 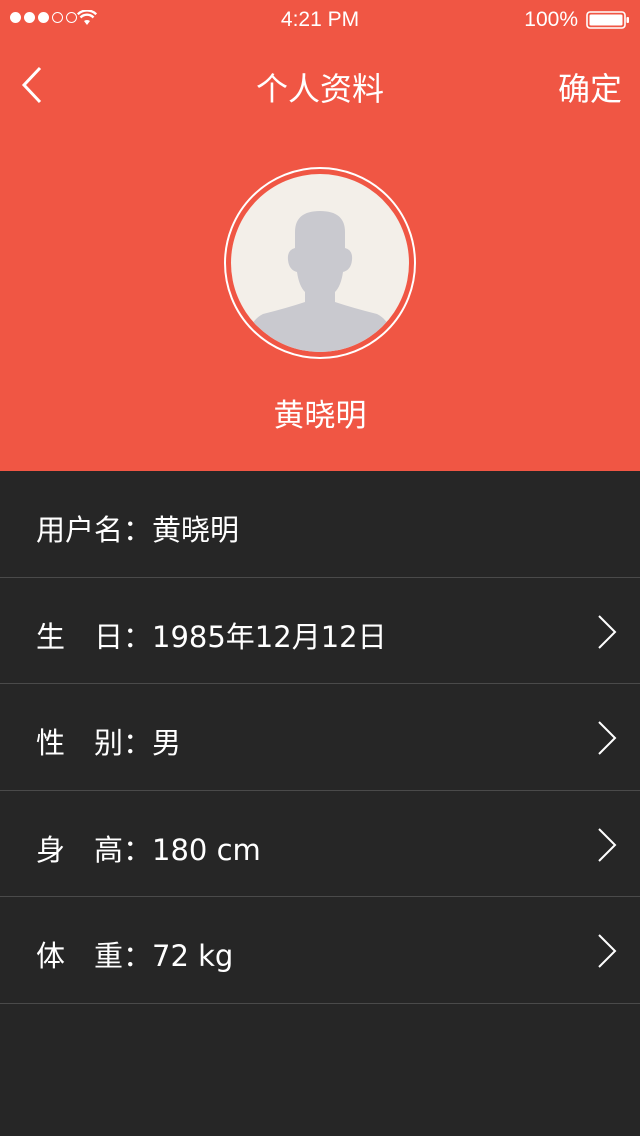 I want to click on row-height: 身 高：180 cm, so click(x=320, y=844).